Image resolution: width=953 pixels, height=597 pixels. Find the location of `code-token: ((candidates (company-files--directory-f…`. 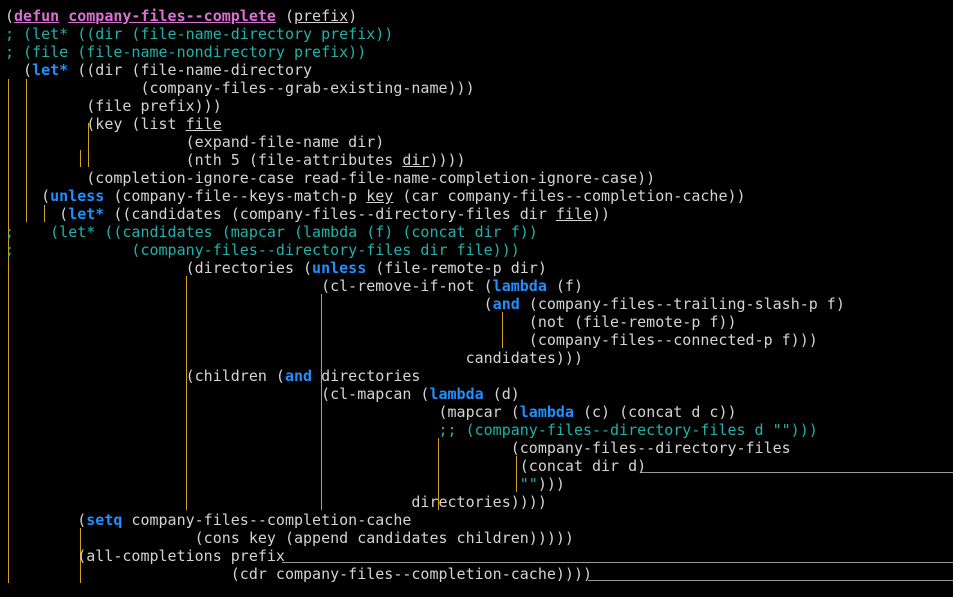

code-token: ((candidates (company-files--directory-f… is located at coordinates (330, 214).